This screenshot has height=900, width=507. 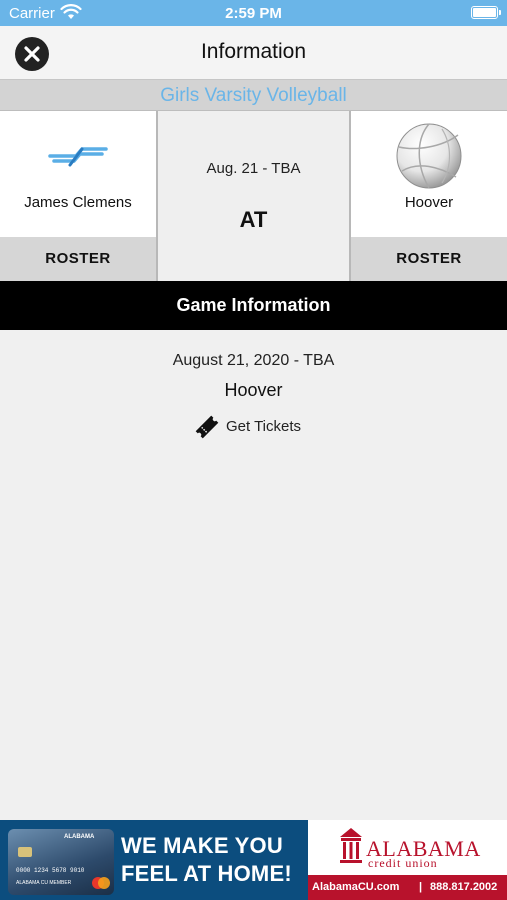 What do you see at coordinates (351, 847) in the screenshot?
I see `bank-building-icon` at bounding box center [351, 847].